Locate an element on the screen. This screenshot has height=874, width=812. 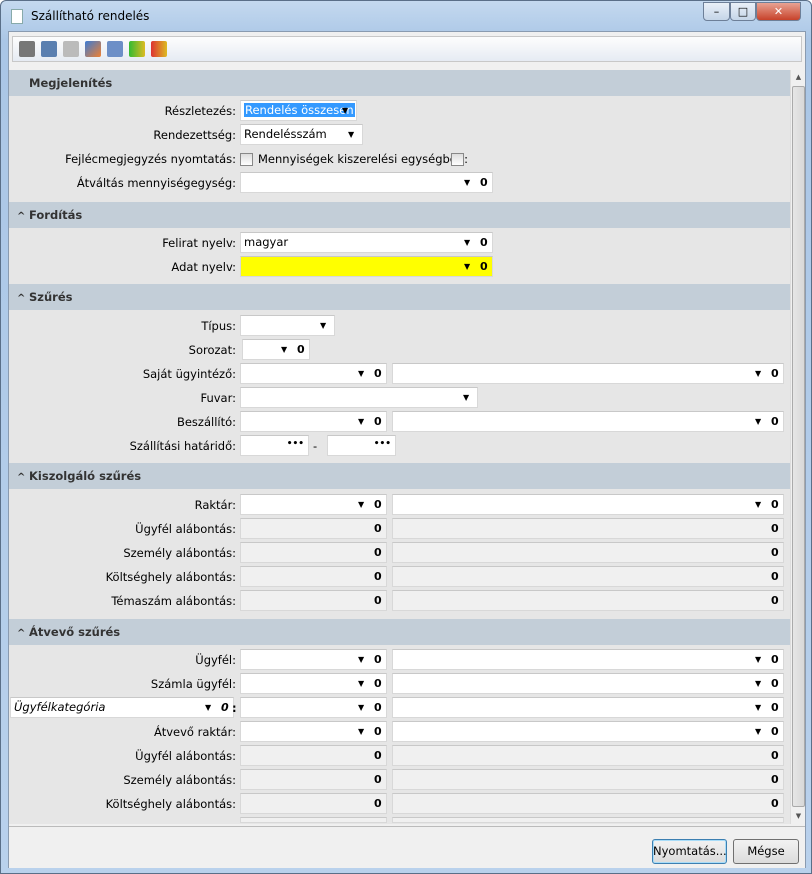
vertical-scrollbar: ▲ ▼ is located at coordinates (797, 447).